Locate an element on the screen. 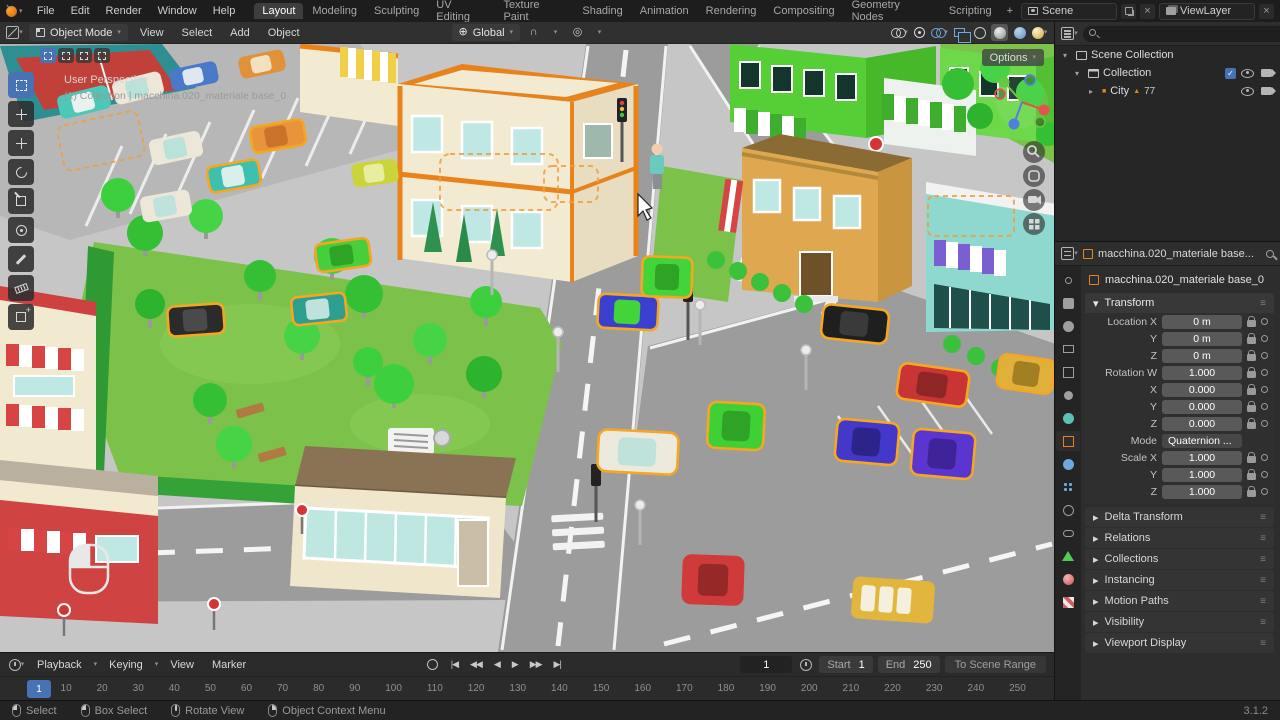  properties-section-row: Delta Transform ≡ is located at coordinates (1179, 517).